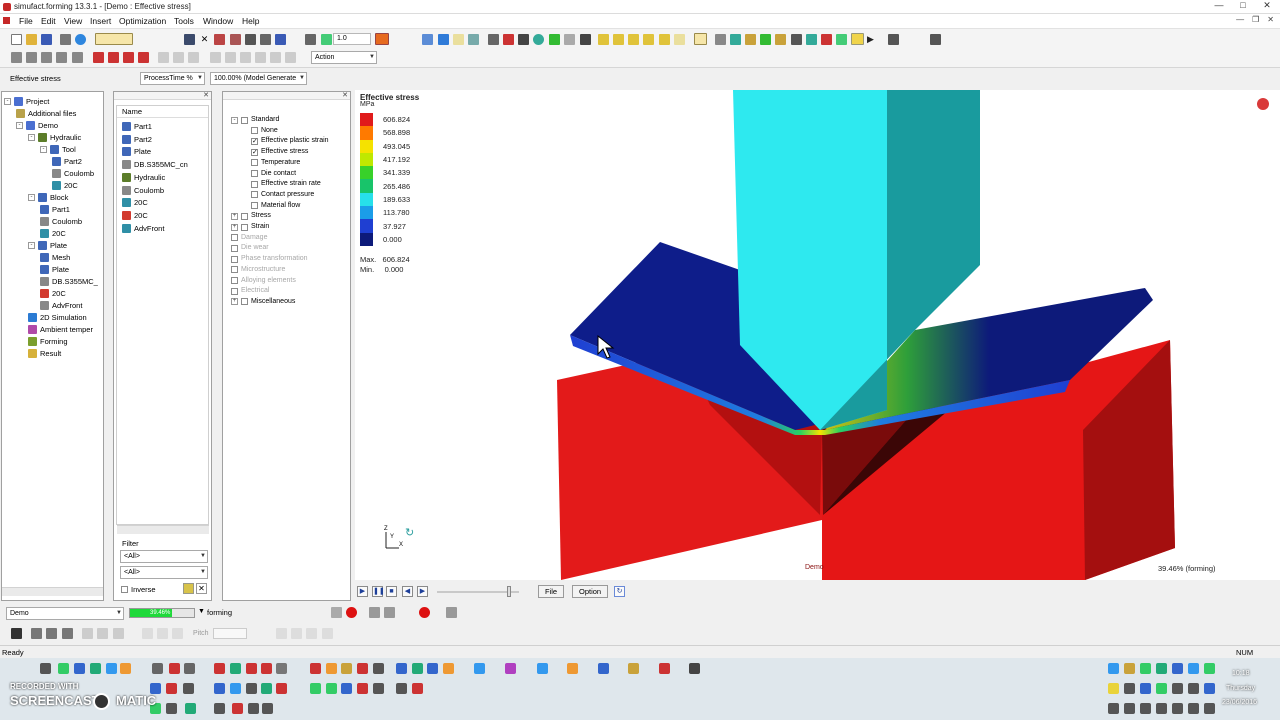  What do you see at coordinates (37, 125) in the screenshot?
I see `project-tree-item: - Demo` at bounding box center [37, 125].